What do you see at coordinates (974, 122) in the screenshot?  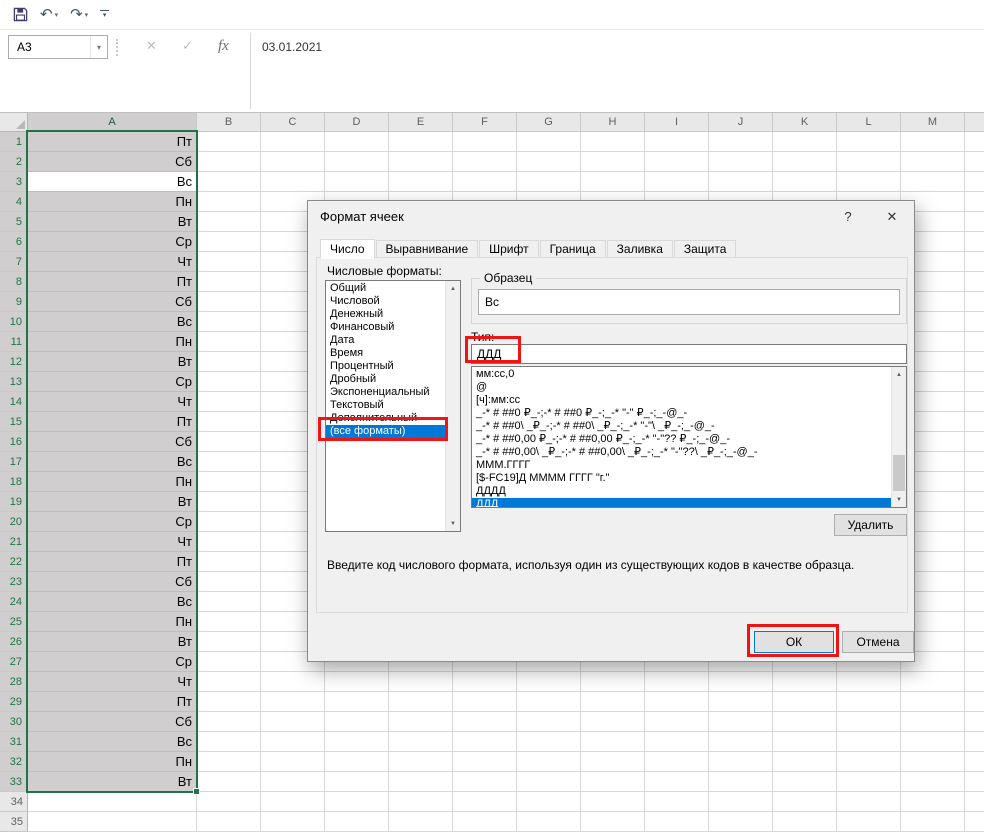 I see `column-header-partial` at bounding box center [974, 122].